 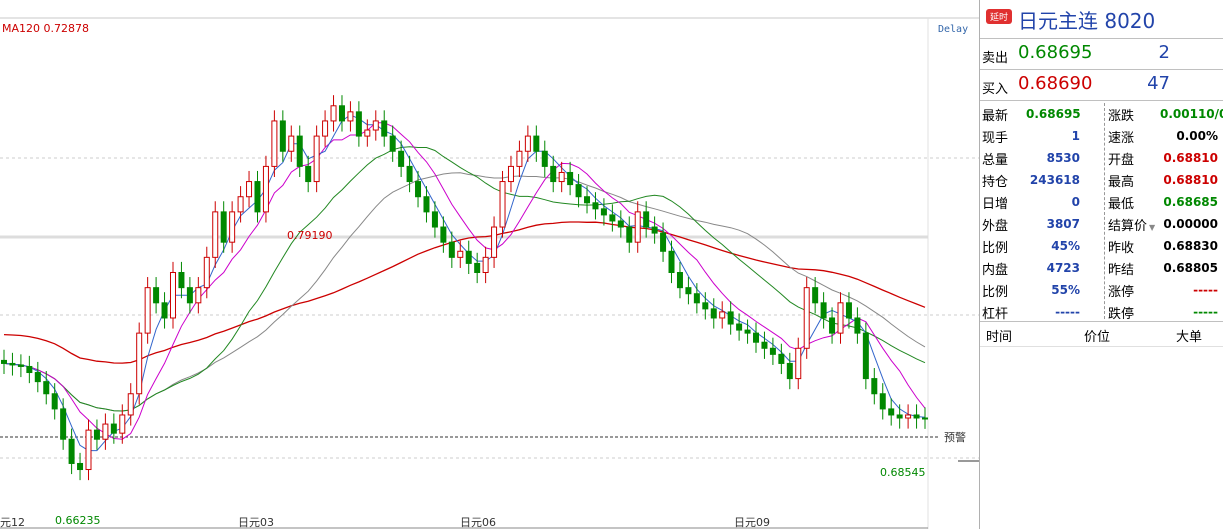 I want to click on stat-value: 0.00110/0.16%, so click(x=1191, y=114).